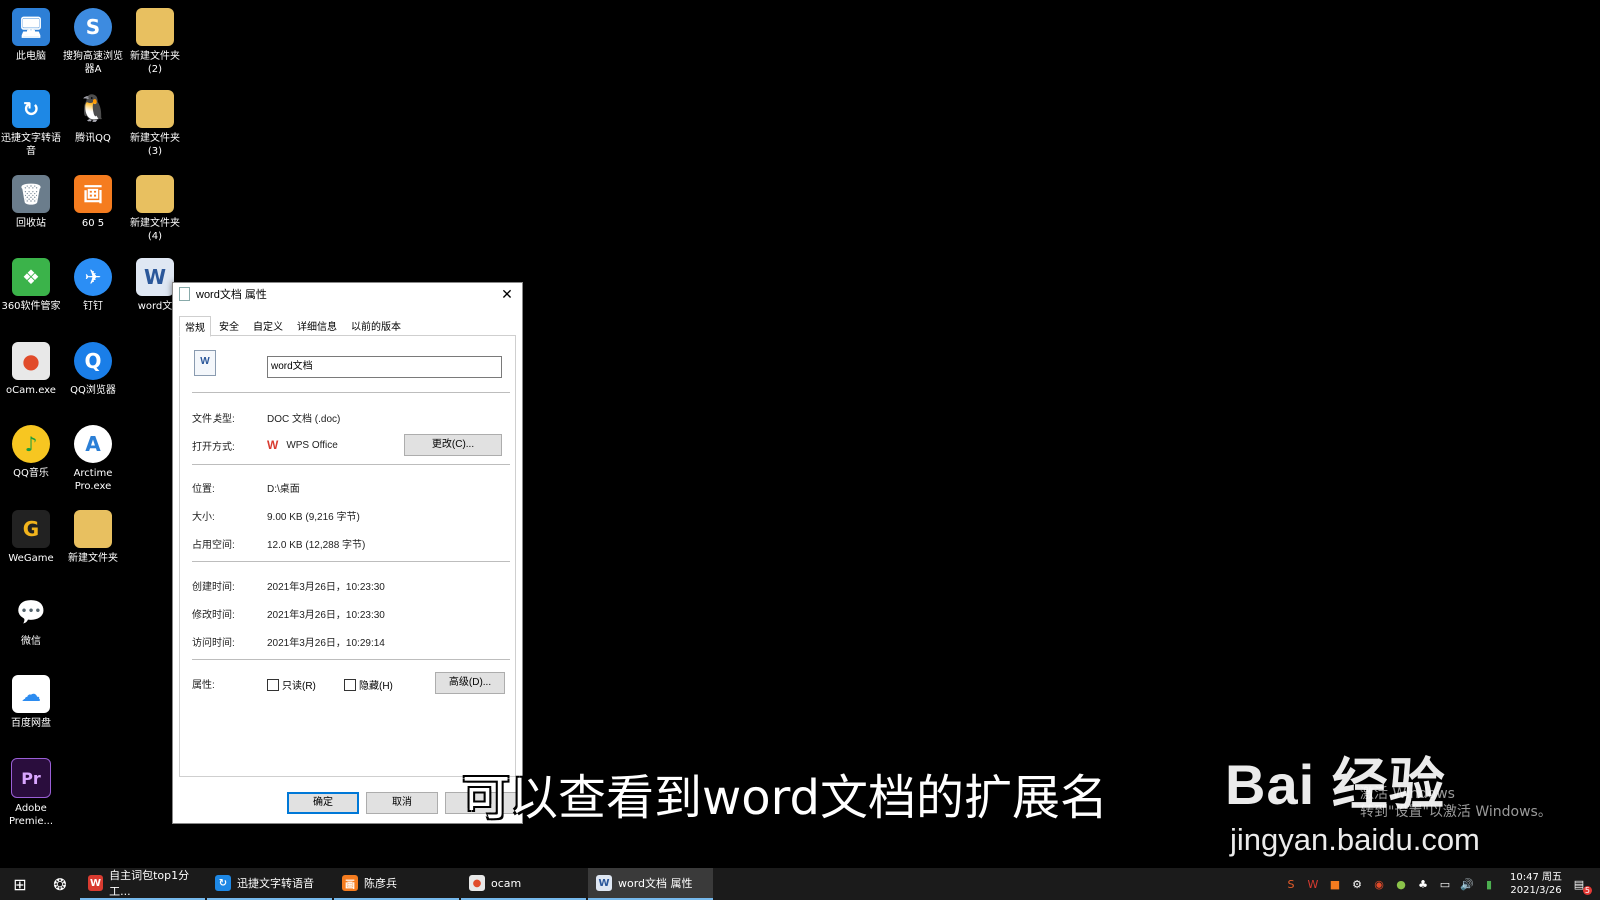  I want to click on volume-icon: 🔊, so click(1467, 884).